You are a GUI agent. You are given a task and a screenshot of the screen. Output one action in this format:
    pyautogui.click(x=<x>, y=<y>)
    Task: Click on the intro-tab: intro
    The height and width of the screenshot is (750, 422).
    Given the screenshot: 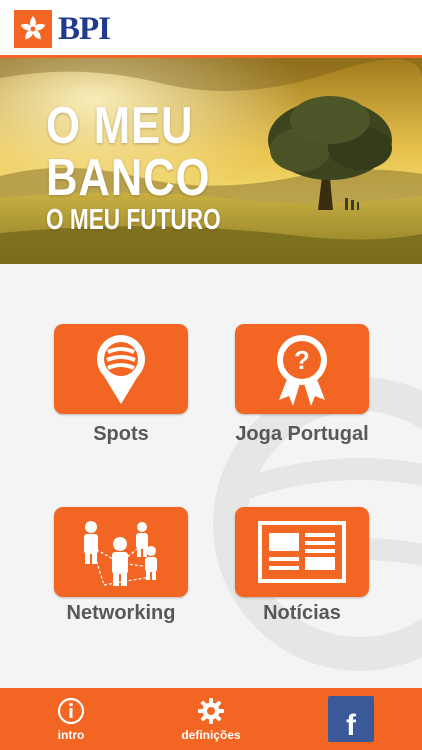 What is the action you would take?
    pyautogui.click(x=71, y=719)
    